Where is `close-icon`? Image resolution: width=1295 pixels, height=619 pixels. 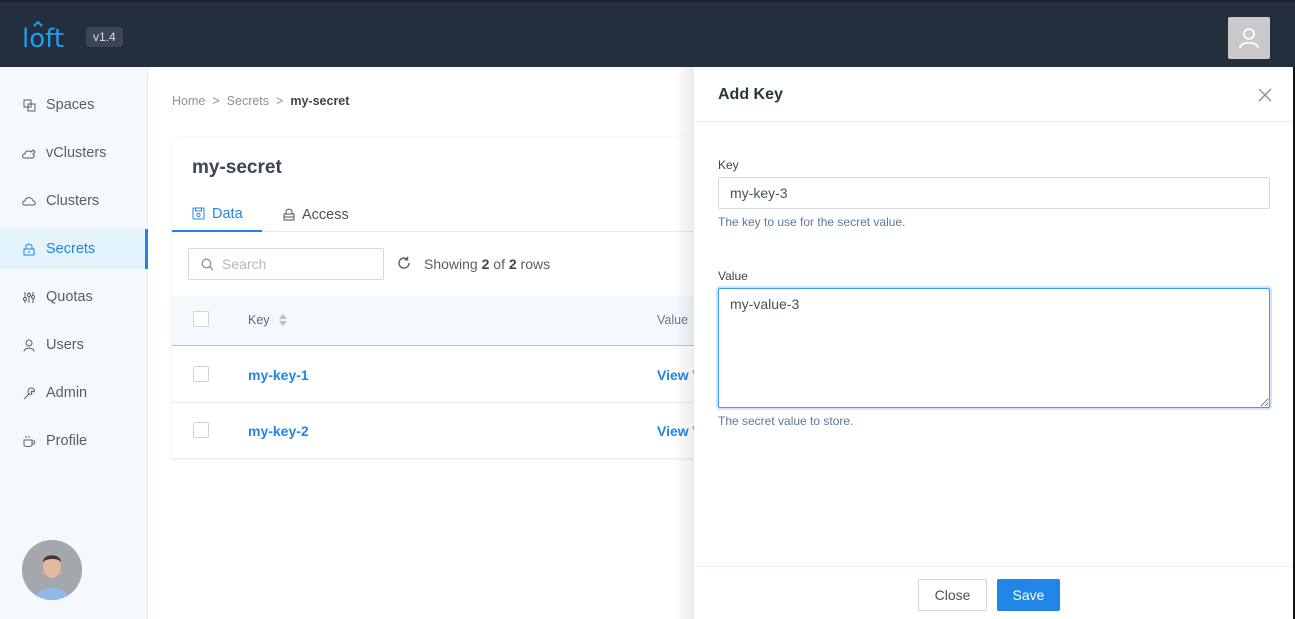 close-icon is located at coordinates (1265, 95).